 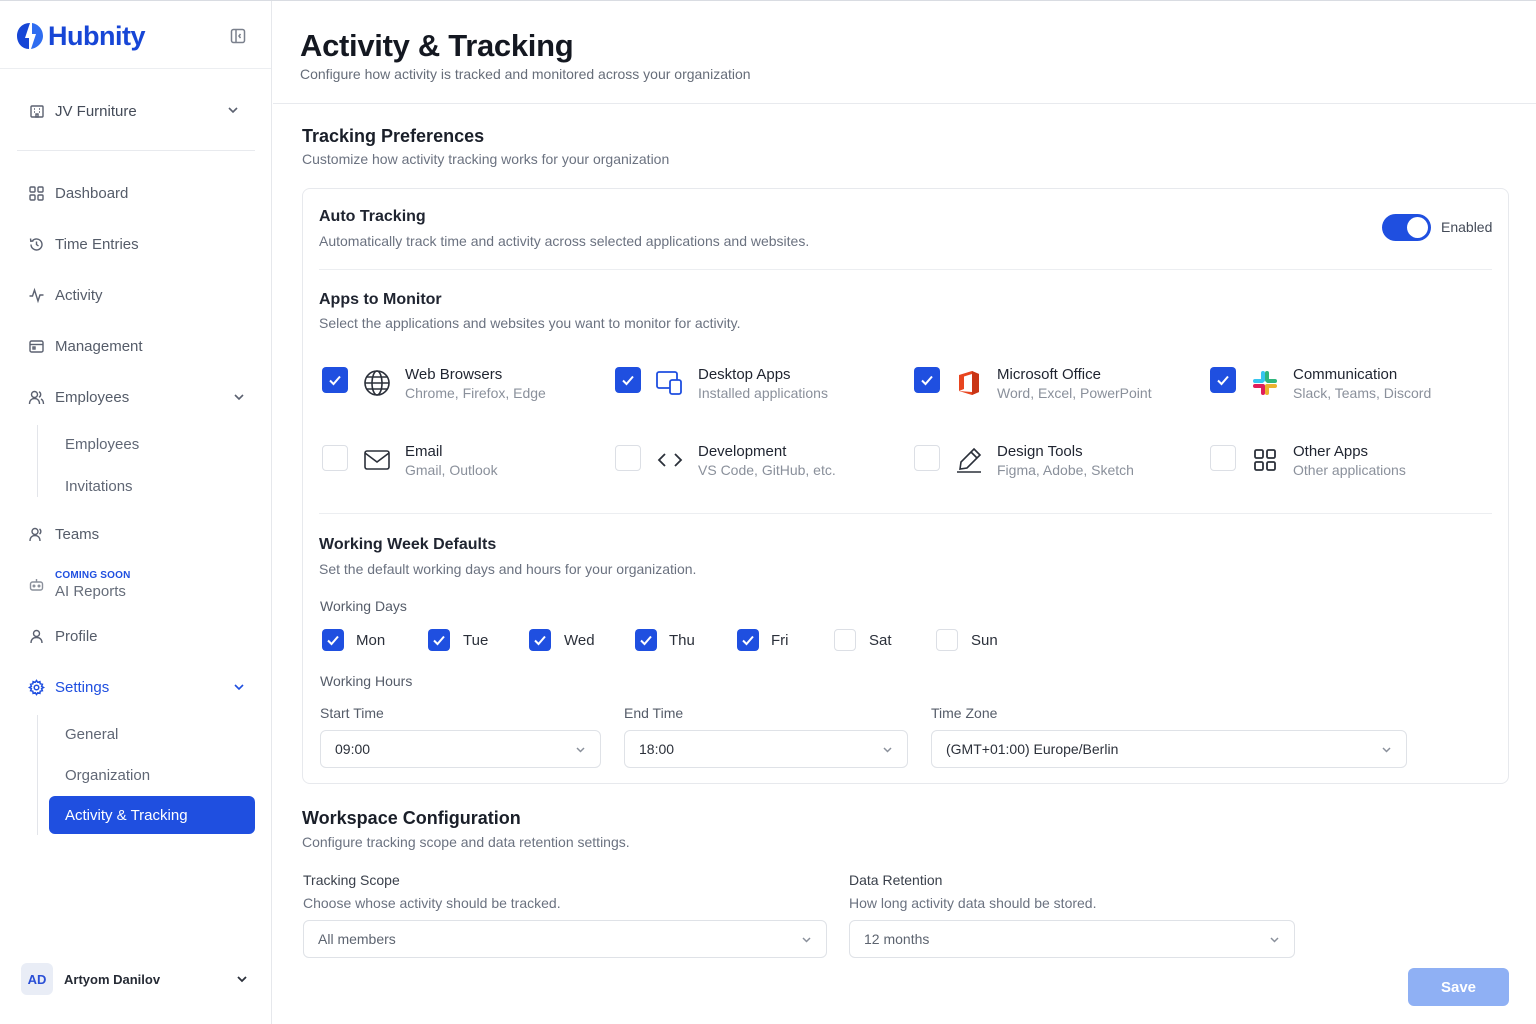 What do you see at coordinates (454, 374) in the screenshot?
I see `app-name: Web Browsers` at bounding box center [454, 374].